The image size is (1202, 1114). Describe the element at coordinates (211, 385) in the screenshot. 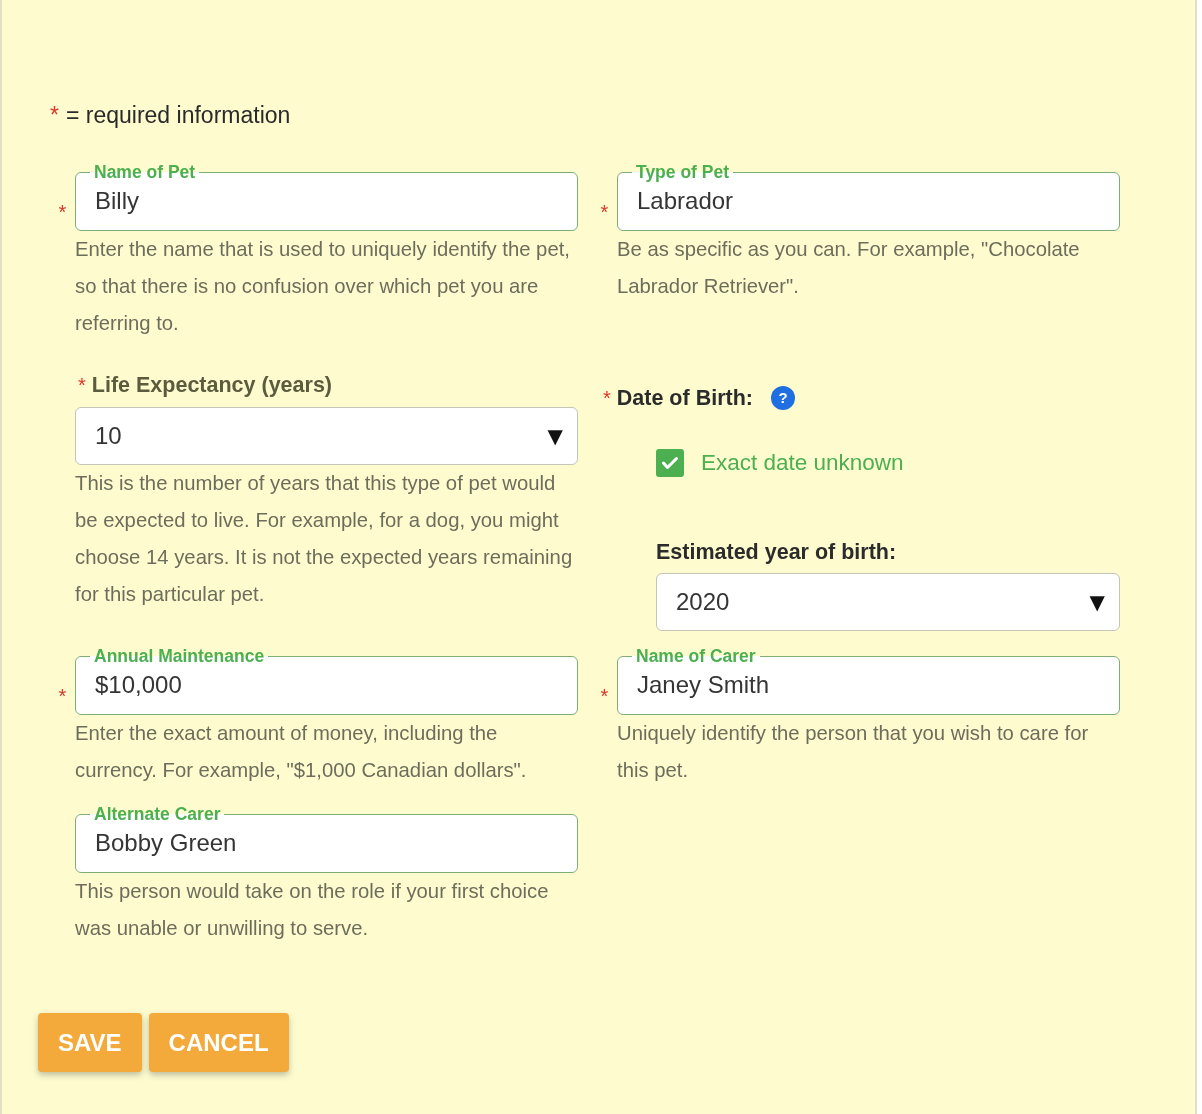

I see `field-label: Life Expectancy (years)` at that location.